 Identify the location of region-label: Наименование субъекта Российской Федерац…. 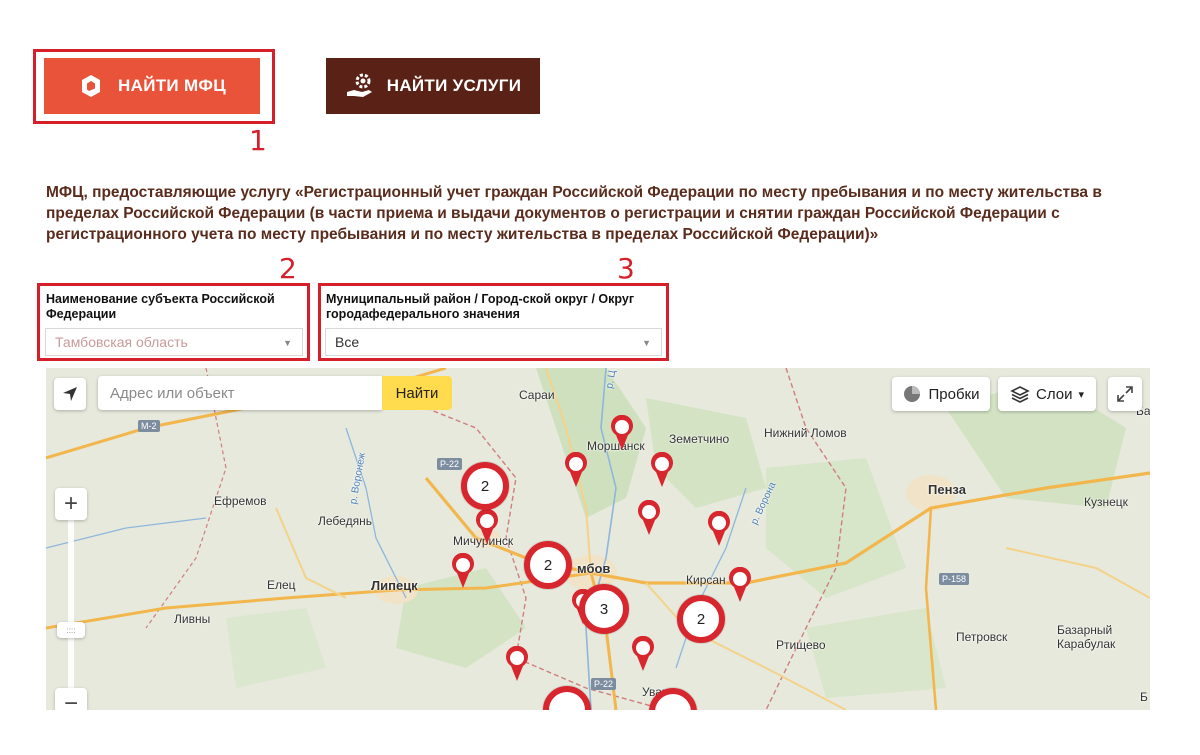
(160, 306).